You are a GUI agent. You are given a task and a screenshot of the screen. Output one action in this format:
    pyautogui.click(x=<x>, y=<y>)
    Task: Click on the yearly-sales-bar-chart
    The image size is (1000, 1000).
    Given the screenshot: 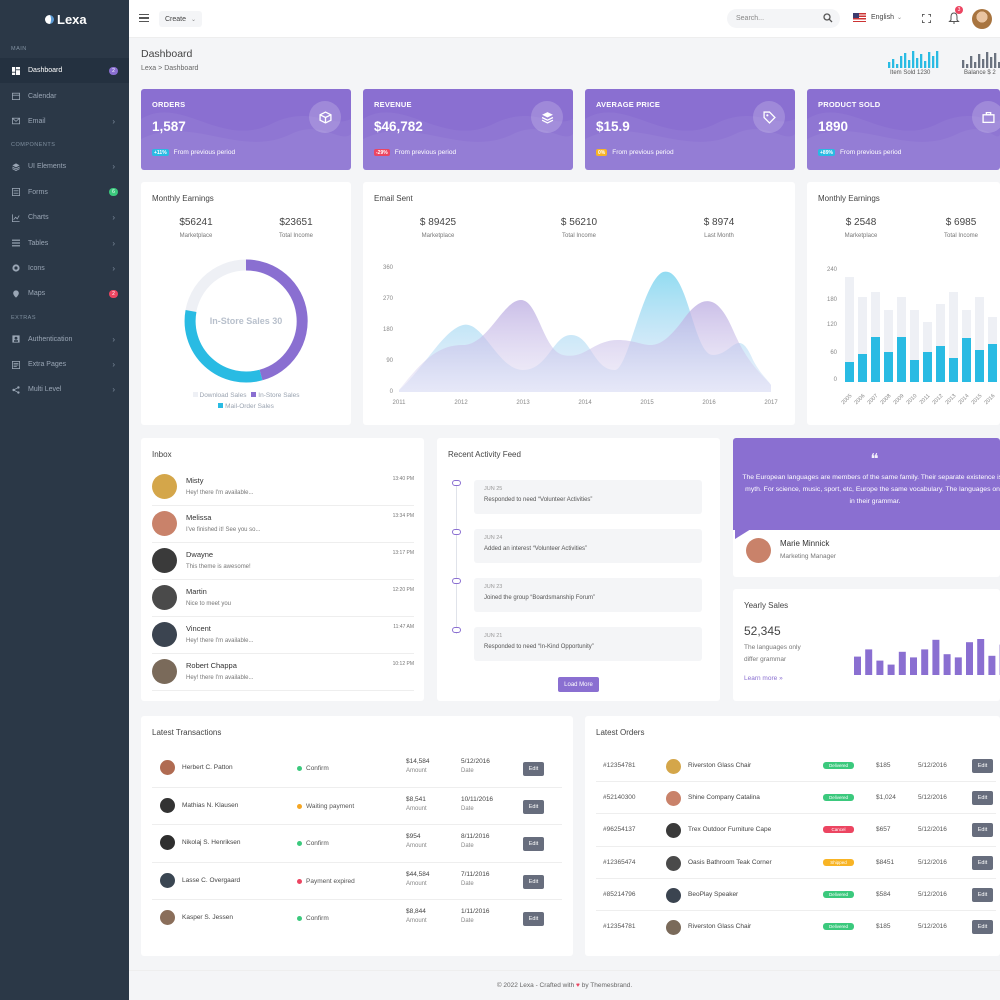 What is the action you would take?
    pyautogui.click(x=927, y=657)
    